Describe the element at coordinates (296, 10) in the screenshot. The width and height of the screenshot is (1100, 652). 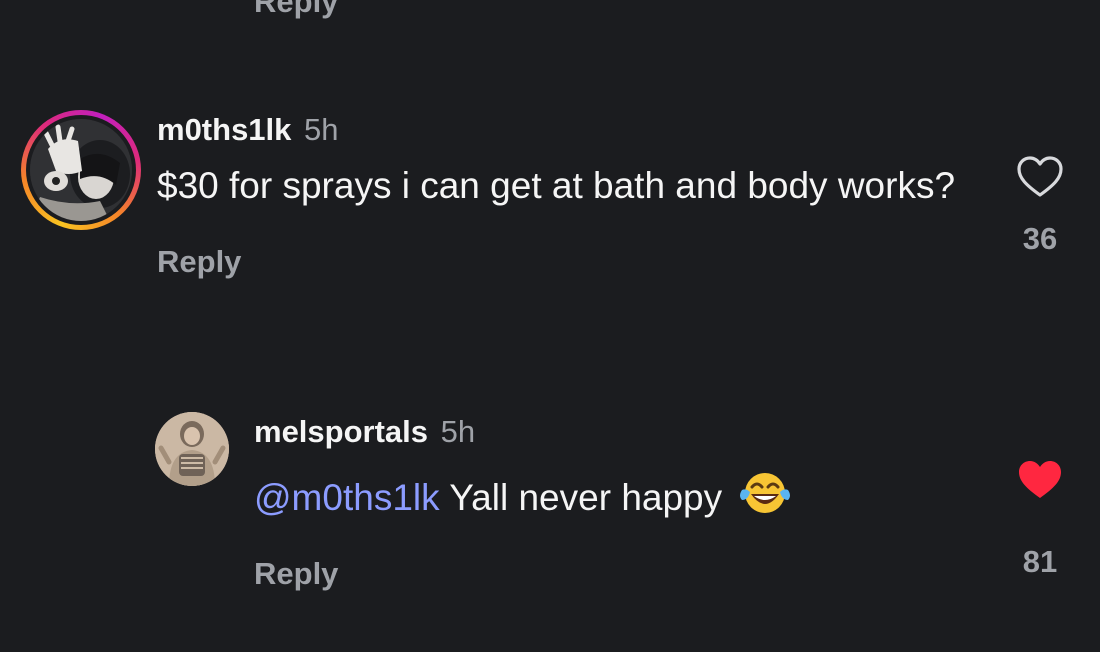
I see `previous-reply-button: Reply` at that location.